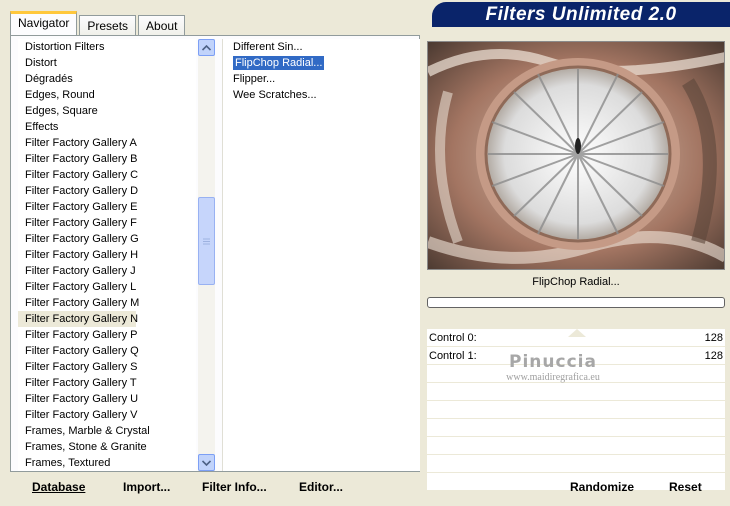  What do you see at coordinates (107, 207) in the screenshot?
I see `category-item: Filter Factory Gallery E` at bounding box center [107, 207].